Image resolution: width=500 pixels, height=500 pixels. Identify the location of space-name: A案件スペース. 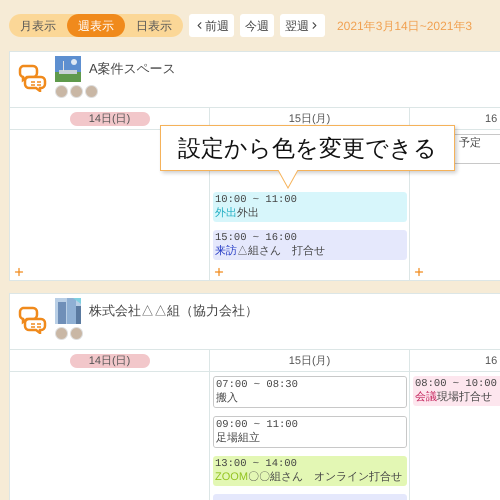
(132, 69).